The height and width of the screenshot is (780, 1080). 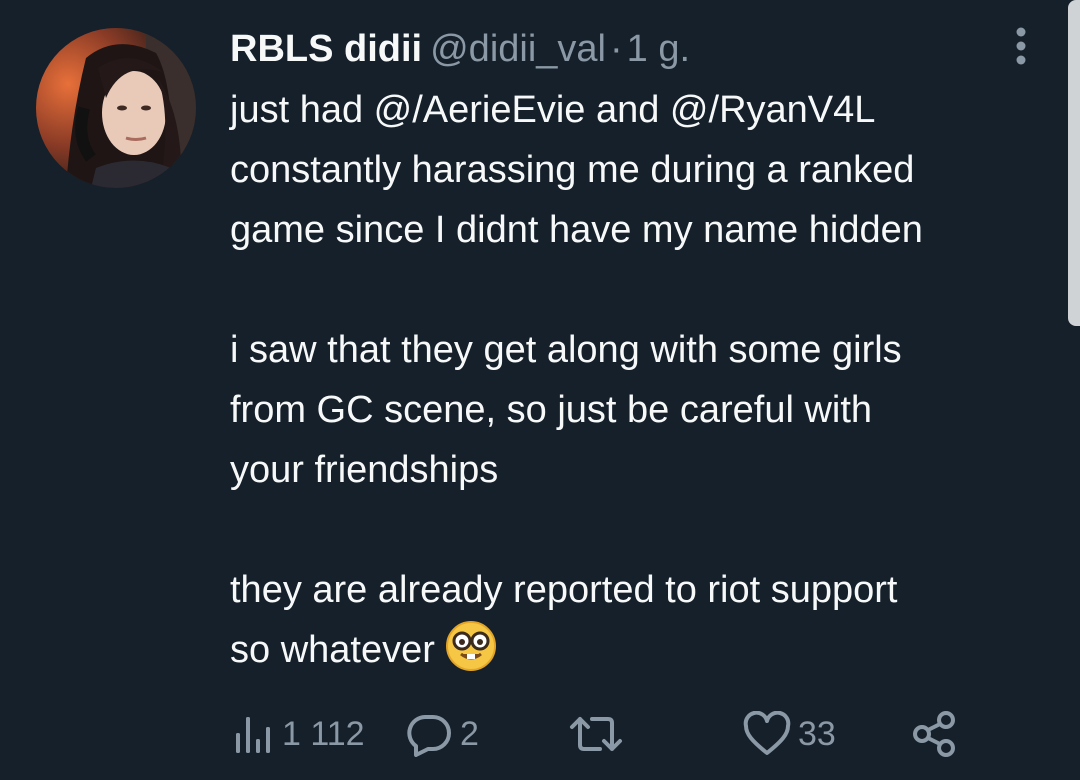 What do you see at coordinates (469, 733) in the screenshot?
I see `reply-count: 2` at bounding box center [469, 733].